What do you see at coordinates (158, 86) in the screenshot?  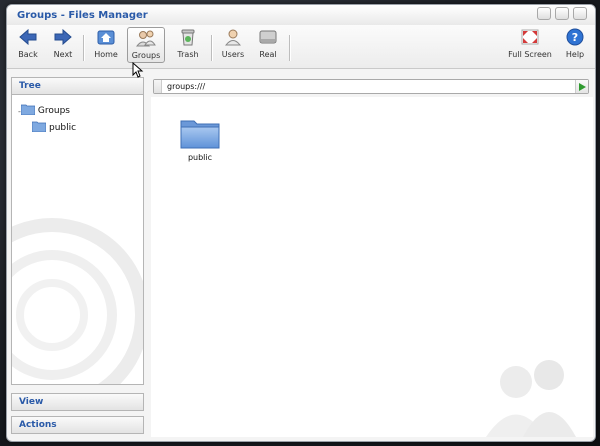 I see `path-bar-handle` at bounding box center [158, 86].